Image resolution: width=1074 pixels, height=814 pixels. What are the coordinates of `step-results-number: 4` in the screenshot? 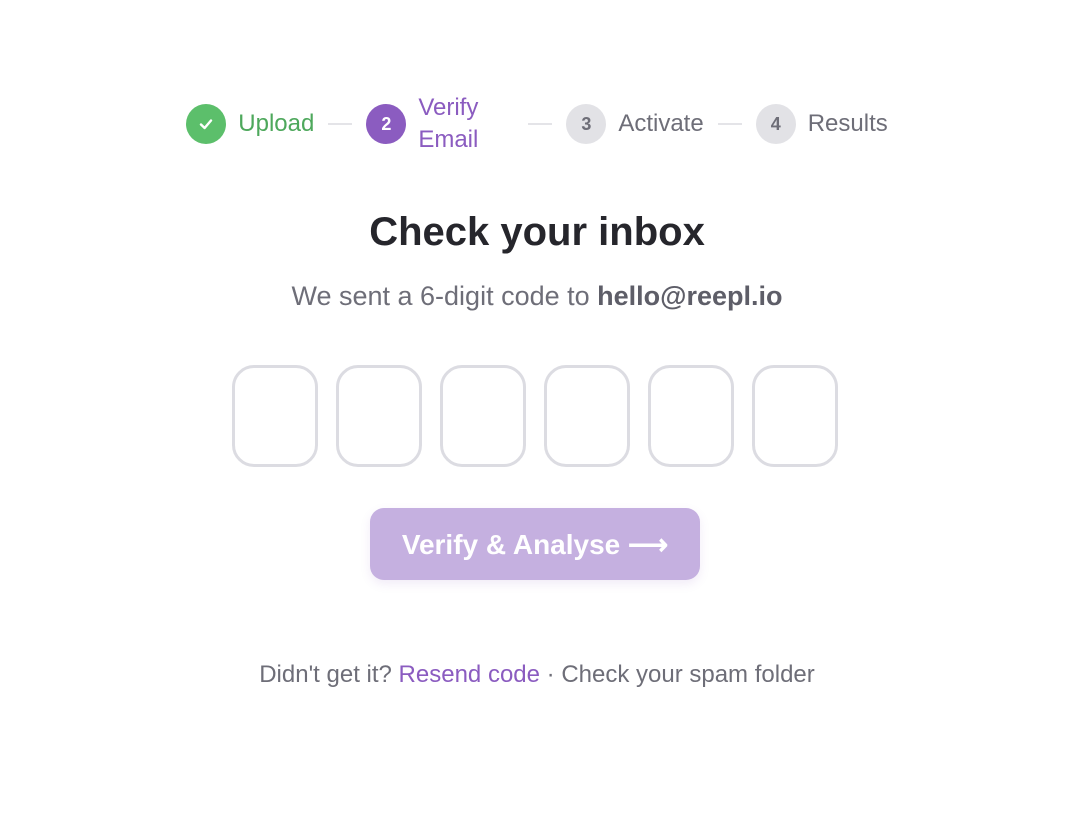 It's located at (775, 124).